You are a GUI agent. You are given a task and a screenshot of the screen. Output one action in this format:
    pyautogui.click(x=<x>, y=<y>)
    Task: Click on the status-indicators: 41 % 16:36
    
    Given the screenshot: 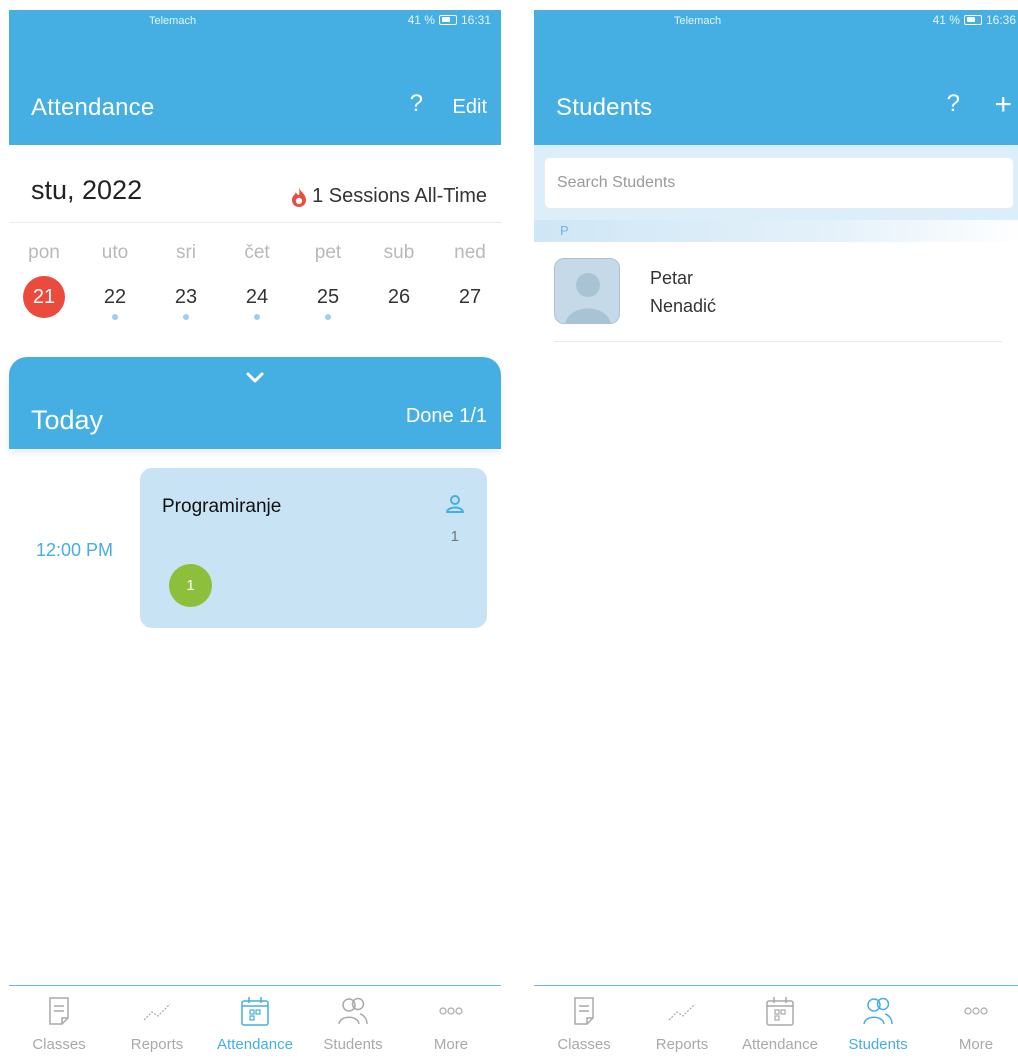 What is the action you would take?
    pyautogui.click(x=974, y=20)
    